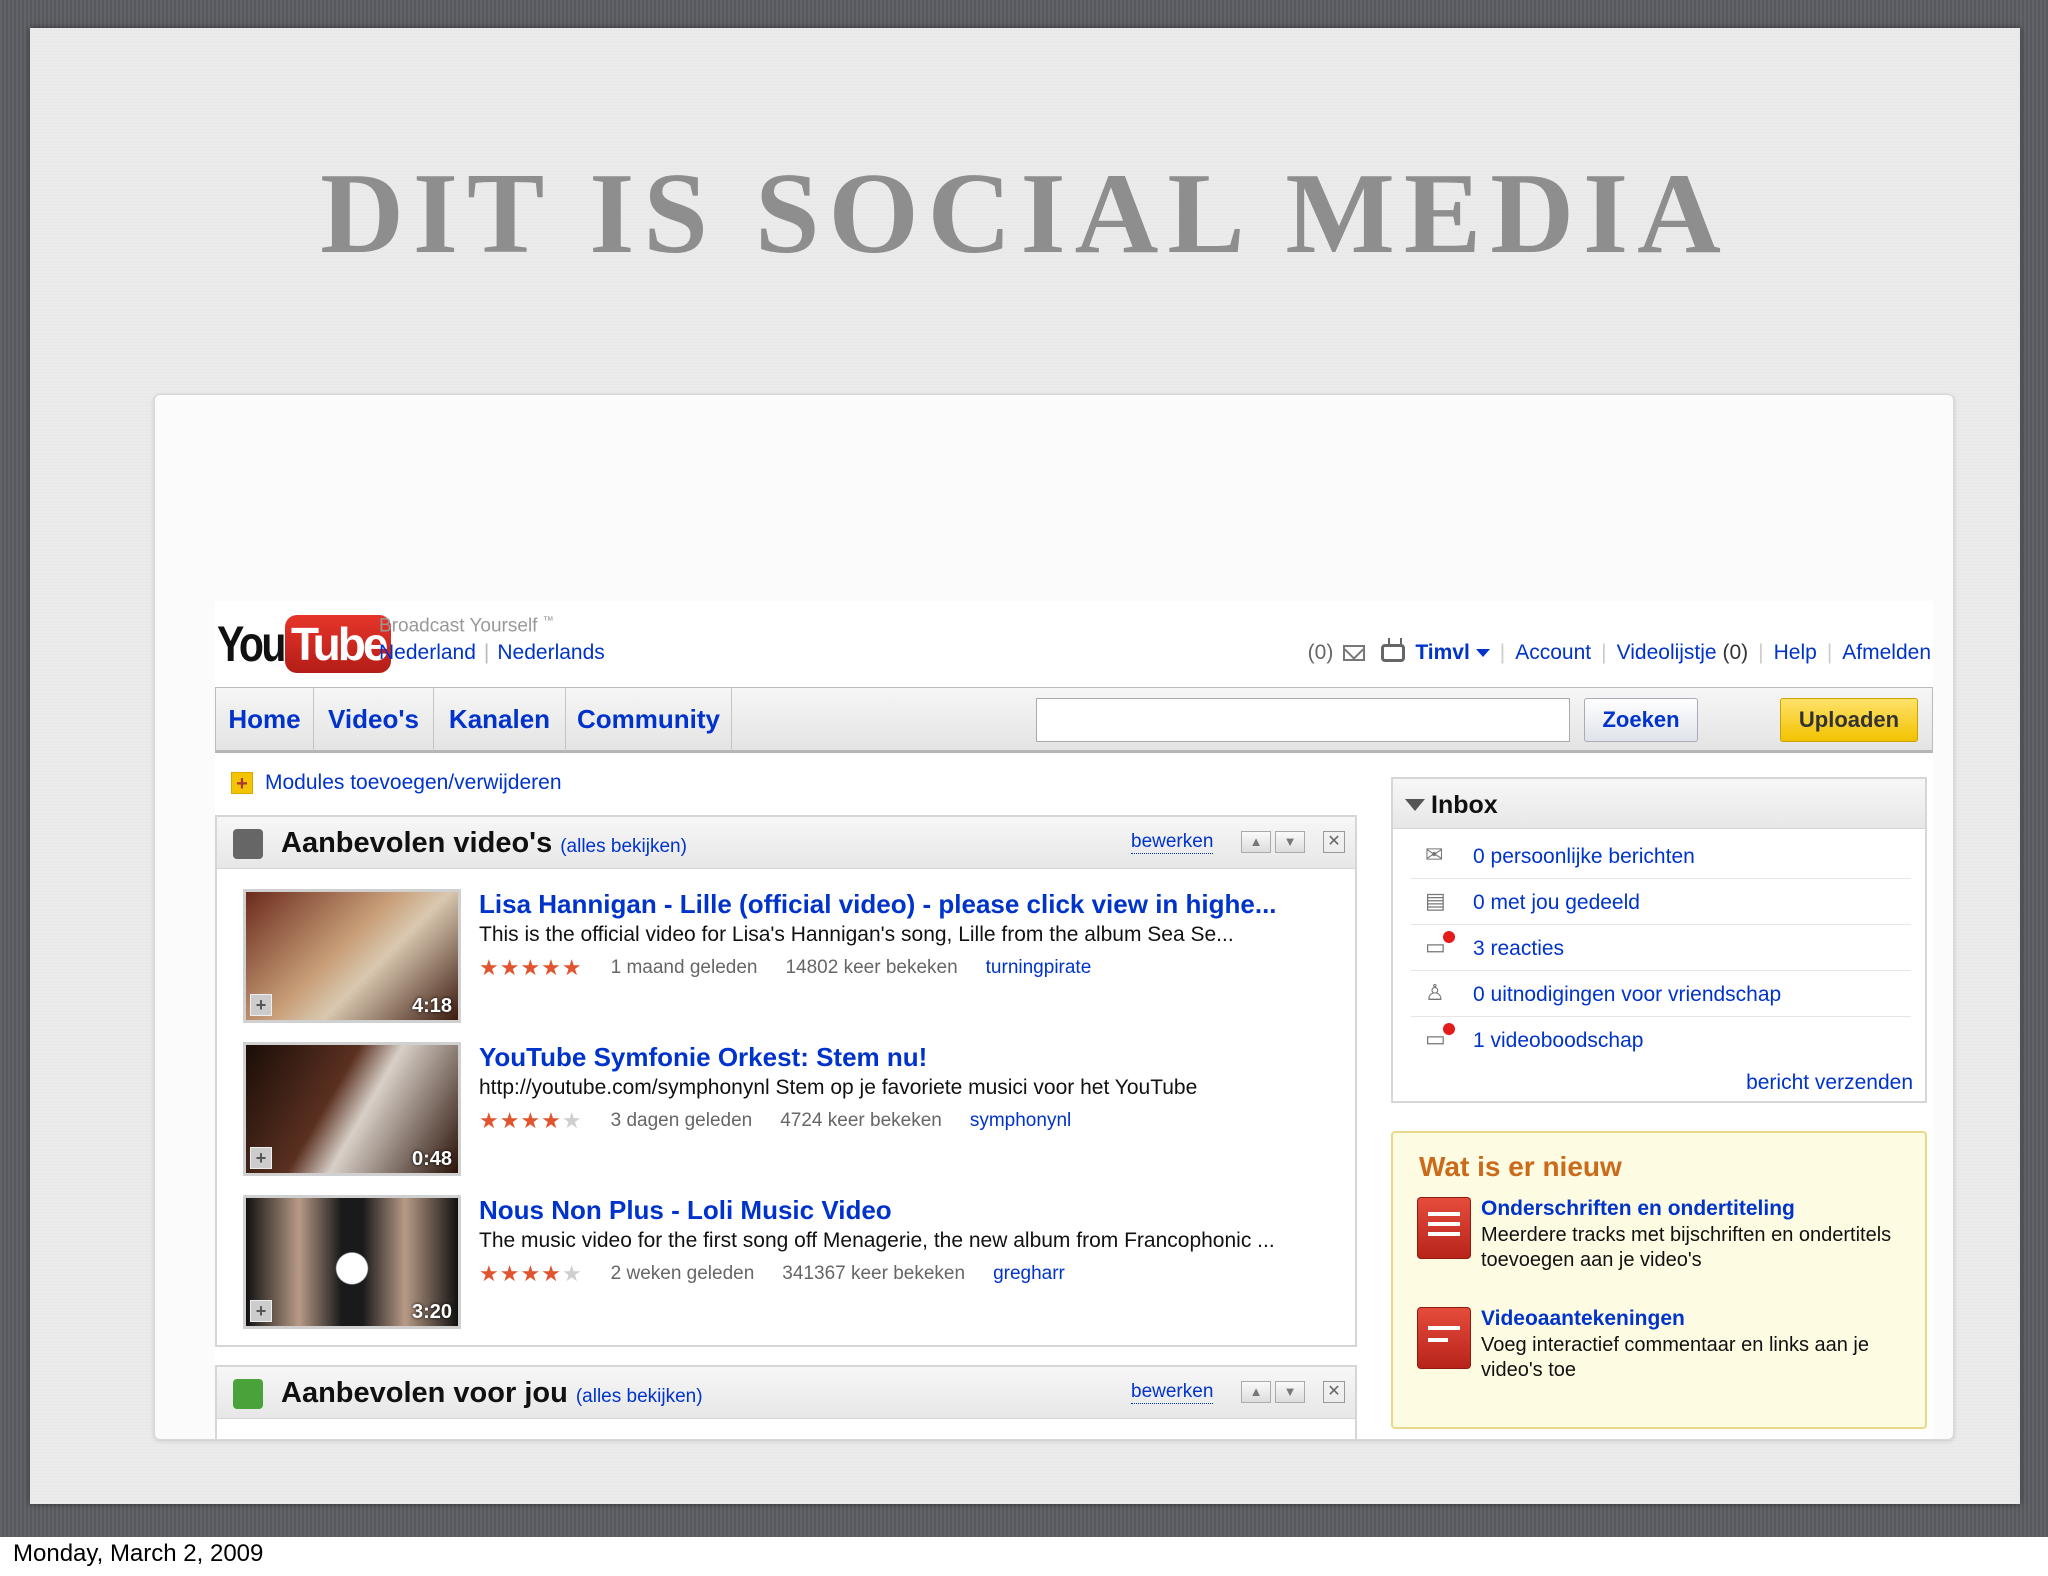 This screenshot has width=2048, height=1576. What do you see at coordinates (1519, 948) in the screenshot?
I see `inbox-row-label: 3 reacties` at bounding box center [1519, 948].